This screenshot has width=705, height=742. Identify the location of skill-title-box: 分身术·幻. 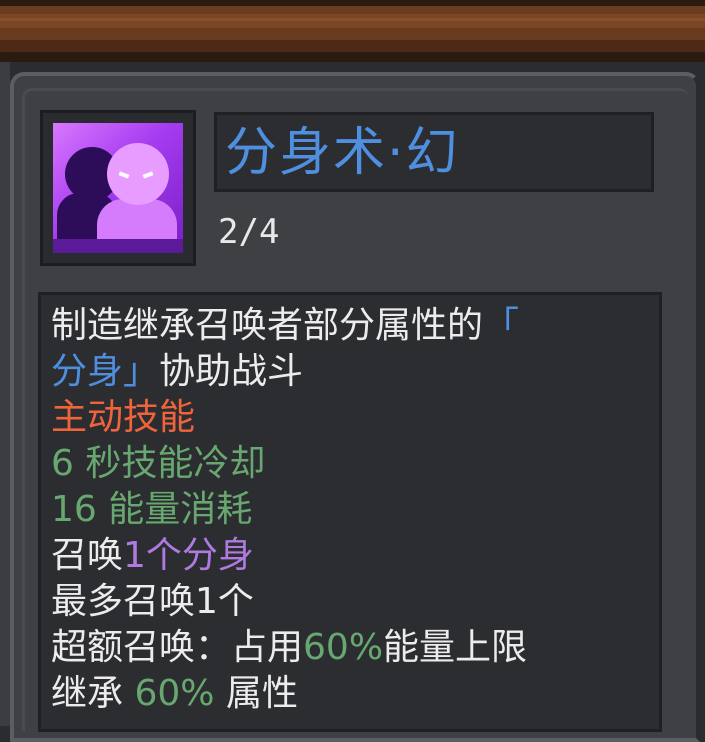
(434, 152).